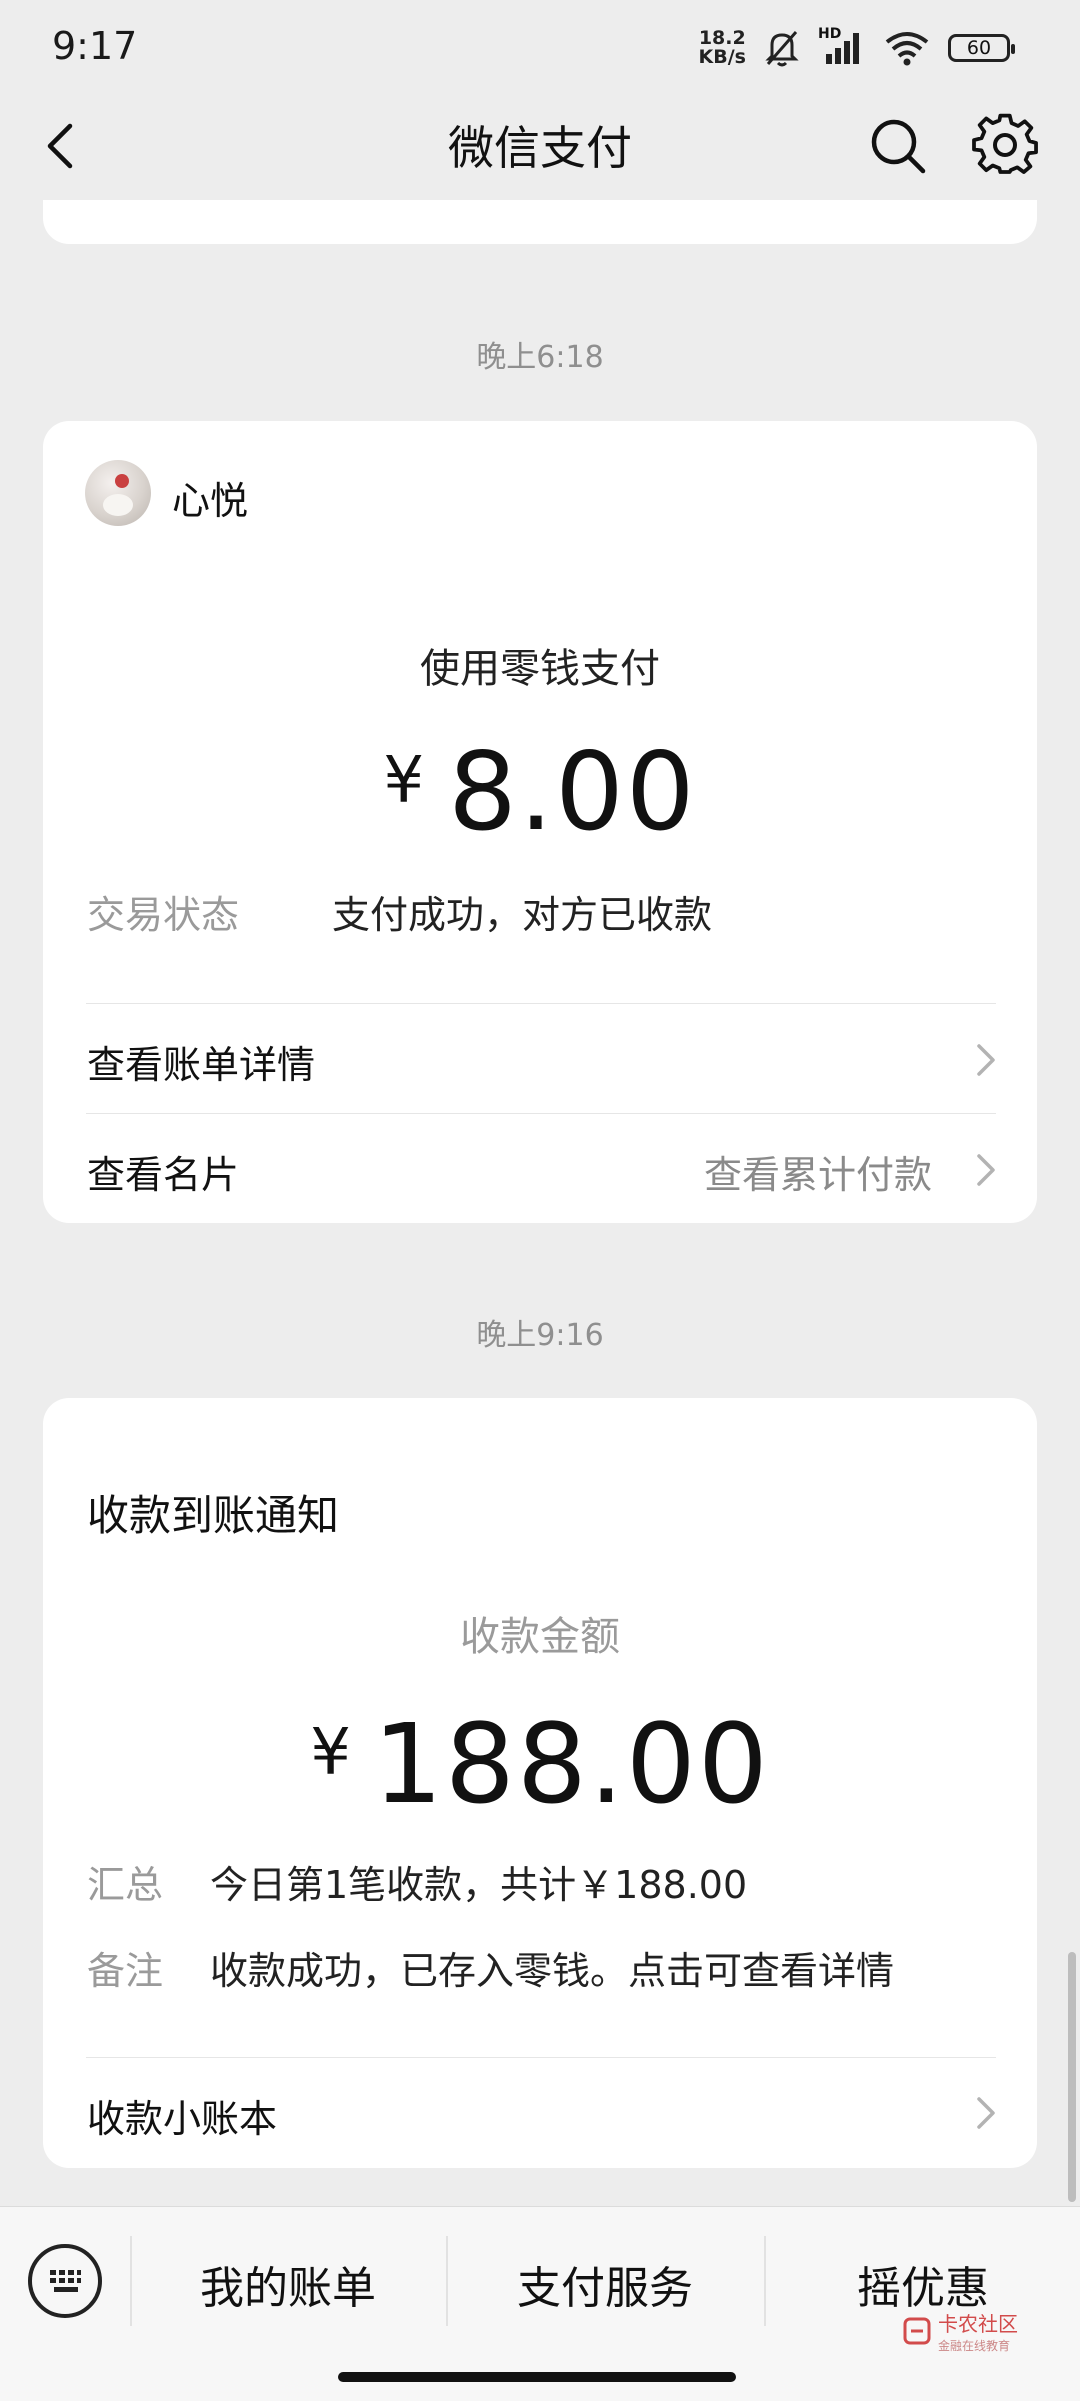 This screenshot has width=1080, height=2401. I want to click on cell-signal-icon: HD, so click(842, 46).